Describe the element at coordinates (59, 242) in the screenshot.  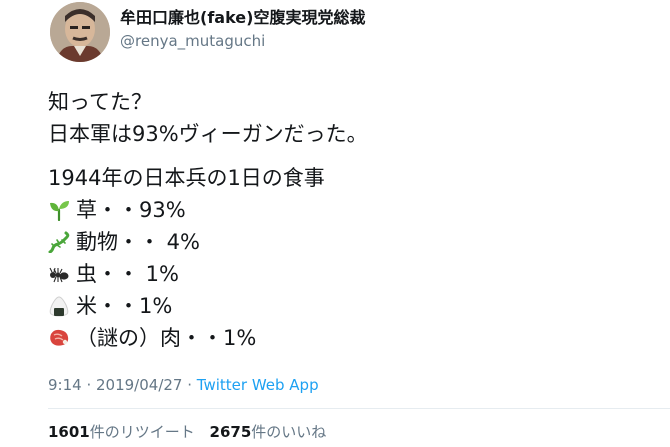
I see `lizard-icon` at that location.